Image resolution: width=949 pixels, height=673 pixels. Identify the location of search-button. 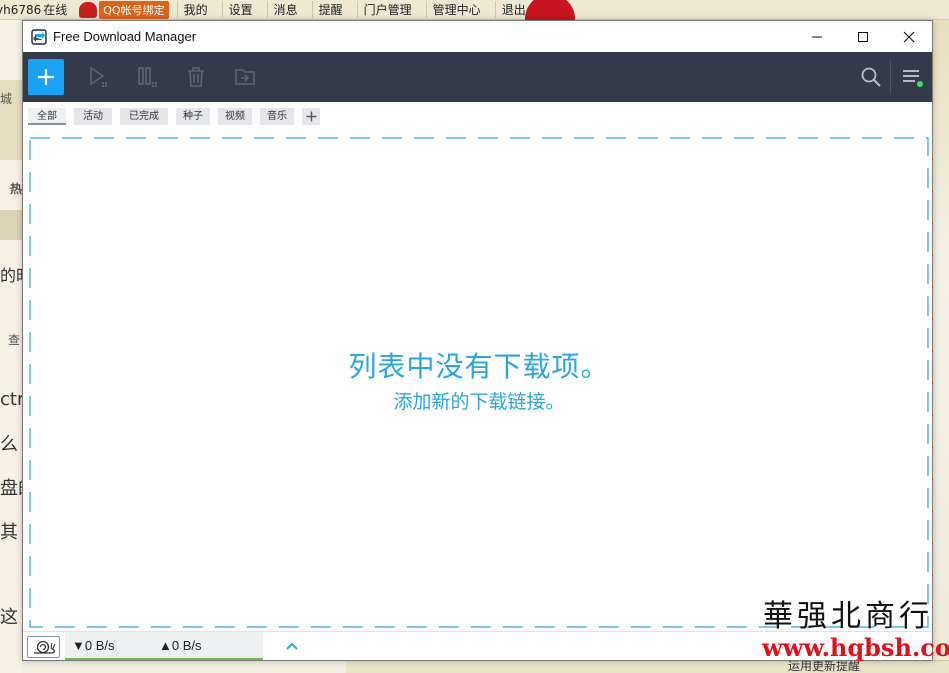
(871, 77).